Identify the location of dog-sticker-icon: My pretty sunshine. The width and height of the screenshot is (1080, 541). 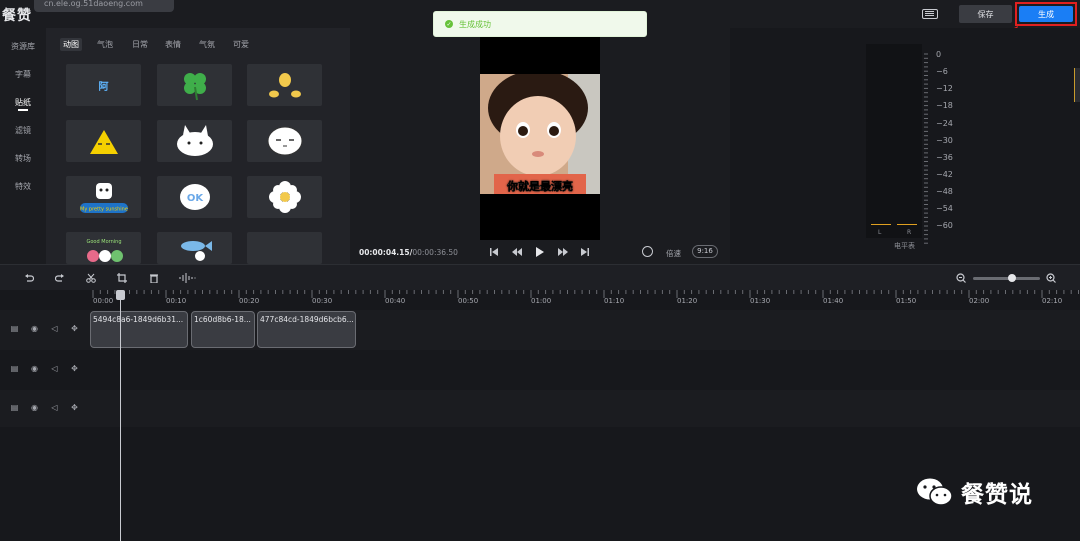
(103, 198).